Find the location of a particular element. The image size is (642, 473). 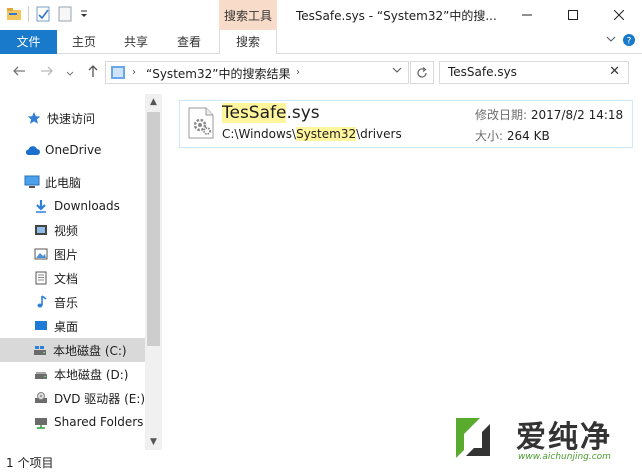

file-name: TesSafe.sys is located at coordinates (271, 113).